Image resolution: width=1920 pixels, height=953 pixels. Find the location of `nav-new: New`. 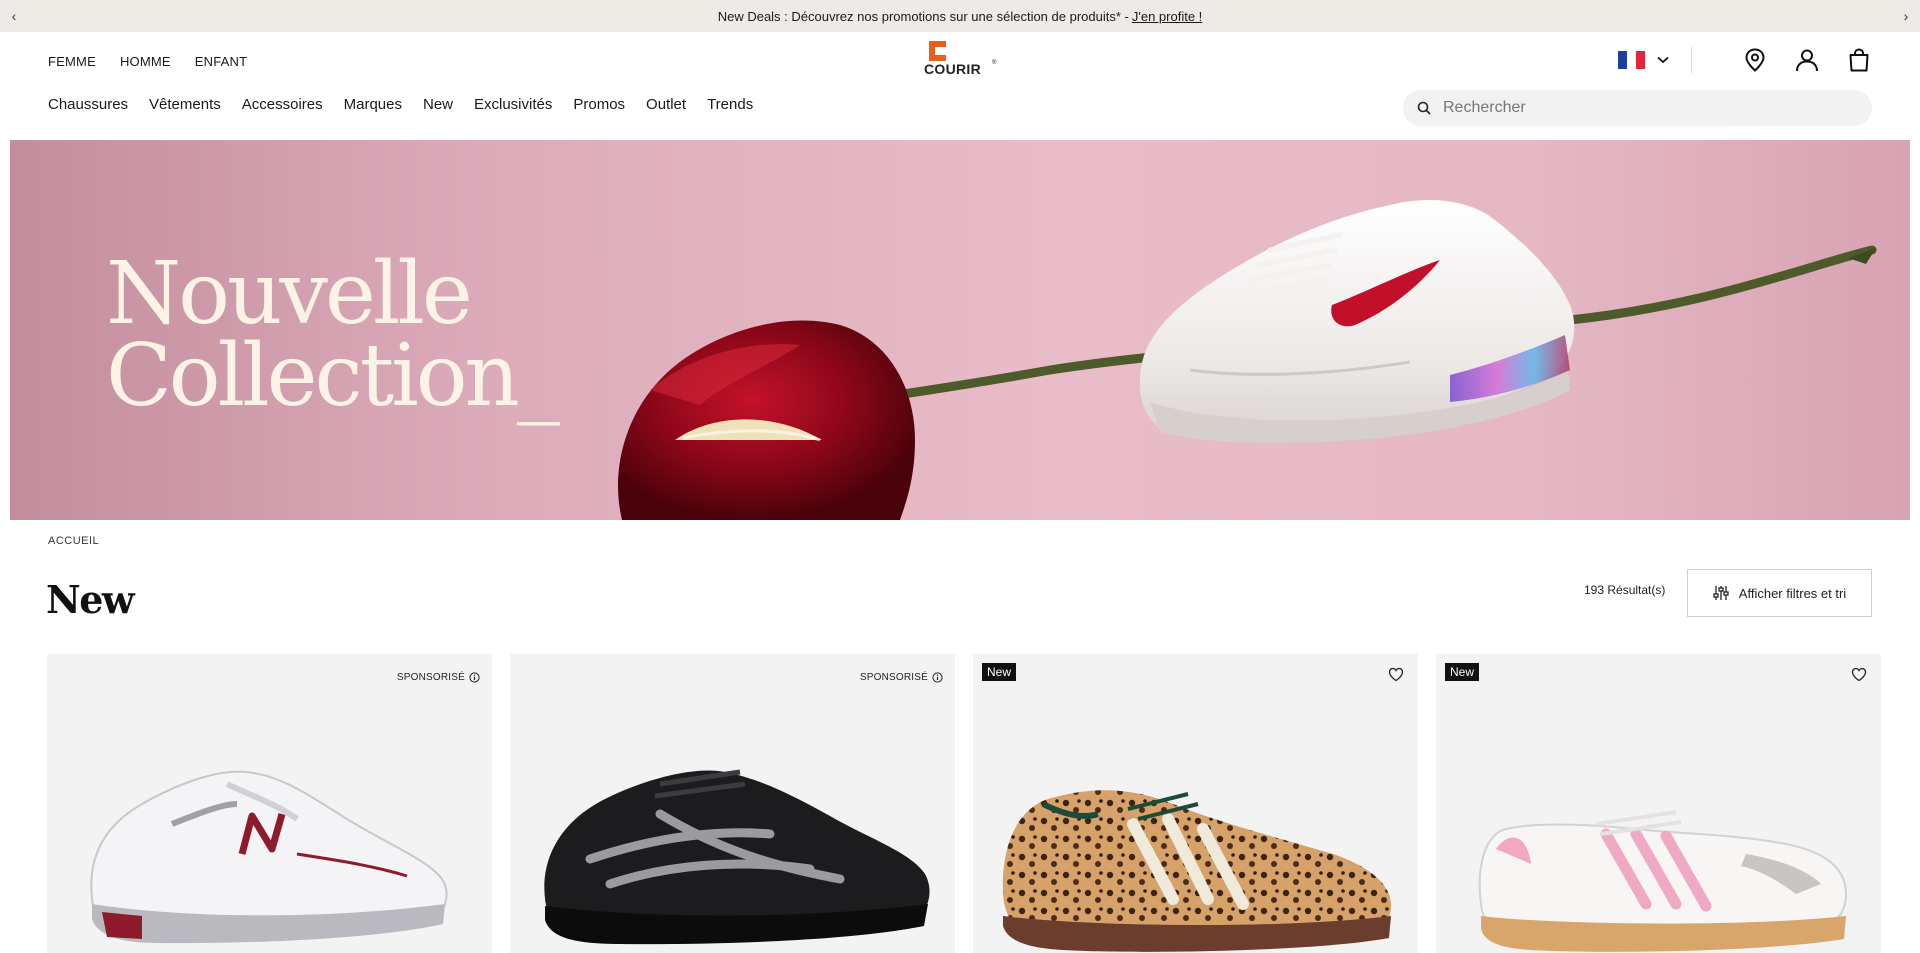

nav-new: New is located at coordinates (438, 104).